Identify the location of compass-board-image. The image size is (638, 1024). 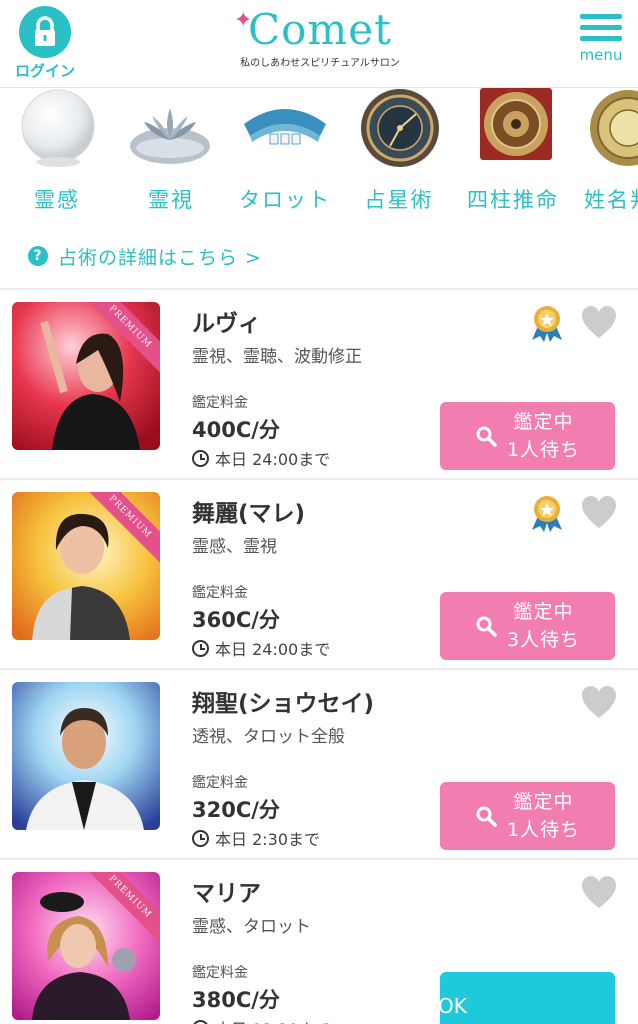
(516, 124).